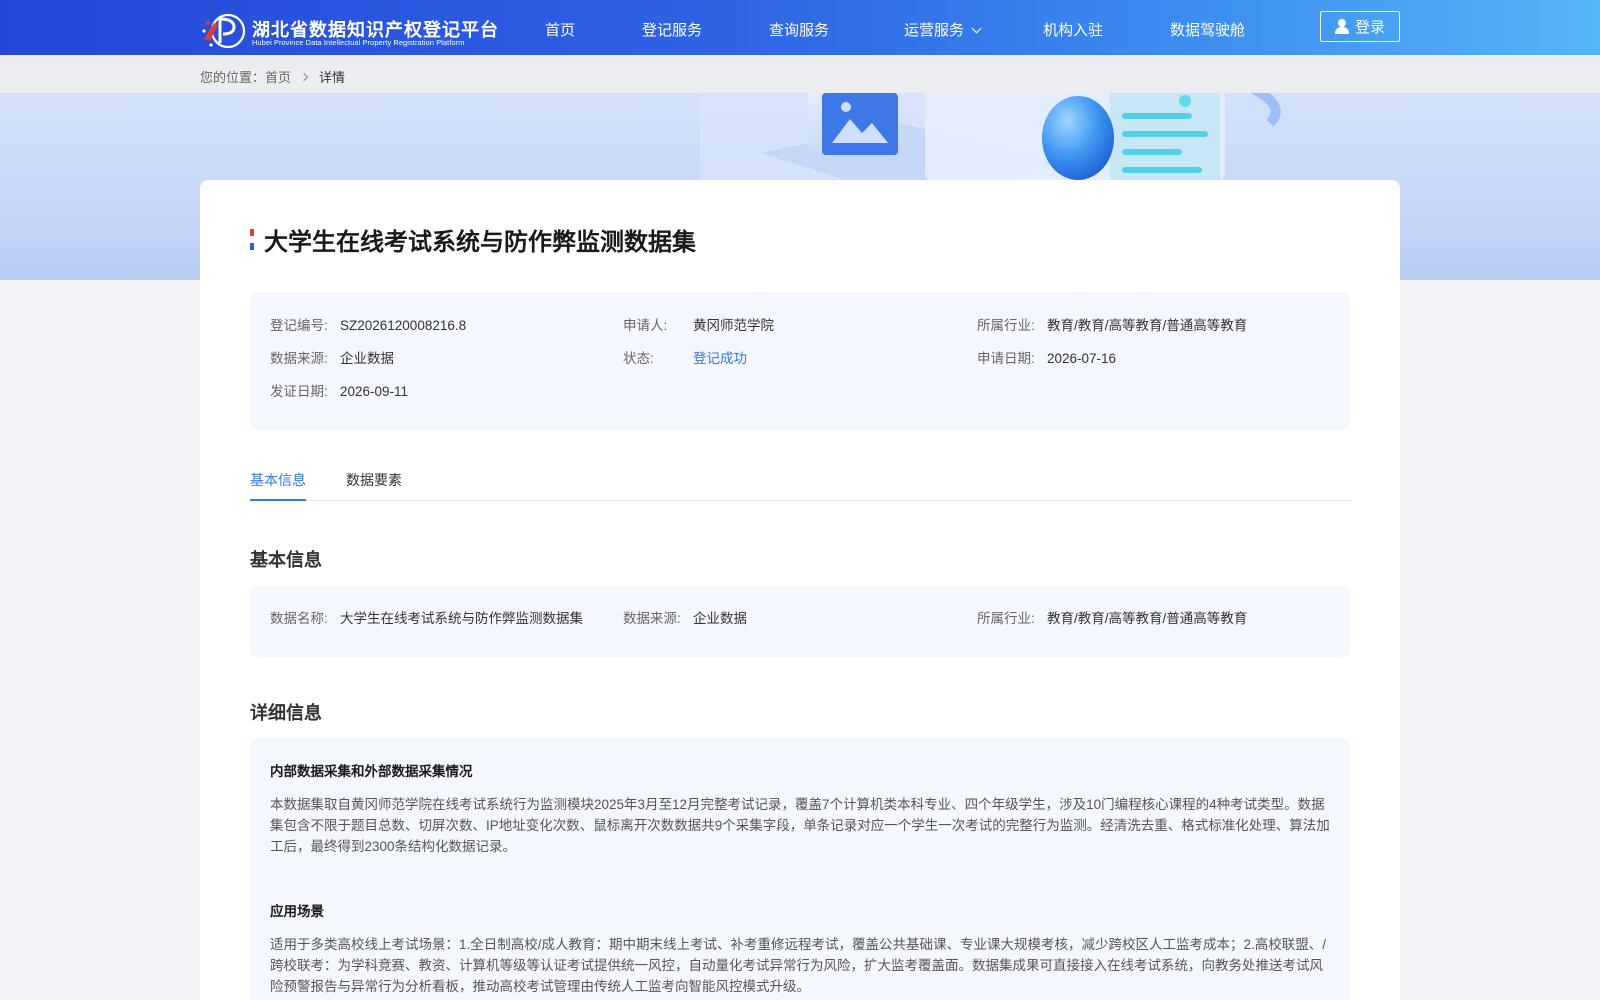 Image resolution: width=1600 pixels, height=1000 pixels. What do you see at coordinates (224, 31) in the screenshot?
I see `logo-emblem-icon` at bounding box center [224, 31].